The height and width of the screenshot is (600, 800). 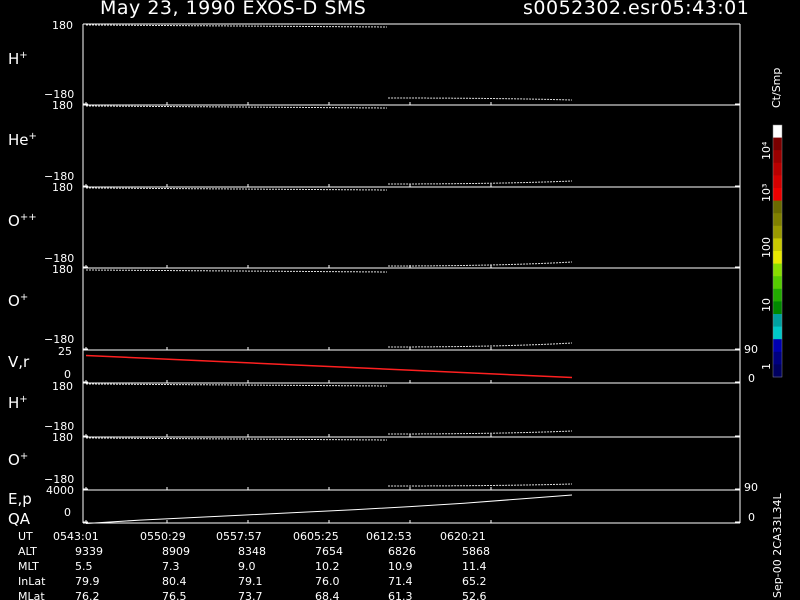 I want to click on ephemeris-row-label: MLT, so click(x=28, y=566).